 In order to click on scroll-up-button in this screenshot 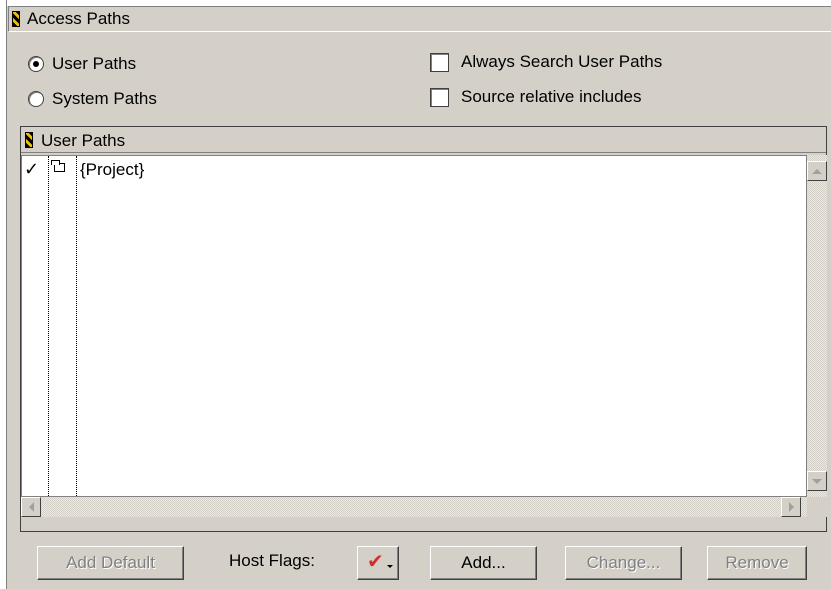, I will do `click(817, 171)`.